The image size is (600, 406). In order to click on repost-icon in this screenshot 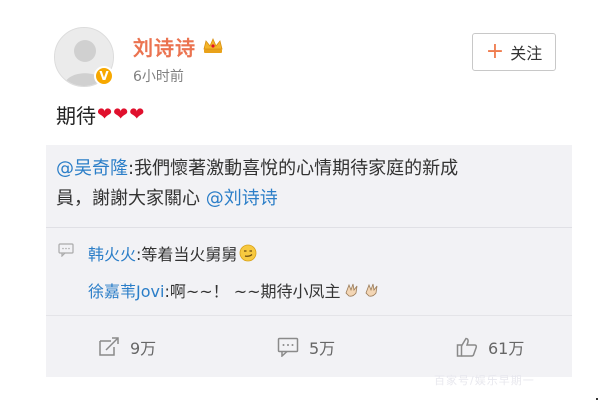, I will do `click(109, 346)`.